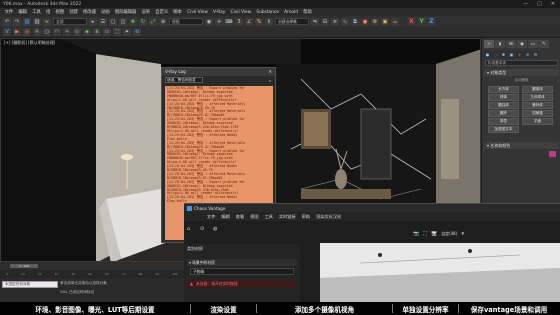  Describe the element at coordinates (229, 21) in the screenshot. I see `keyboard-shortcut-icon: ⌨` at that location.